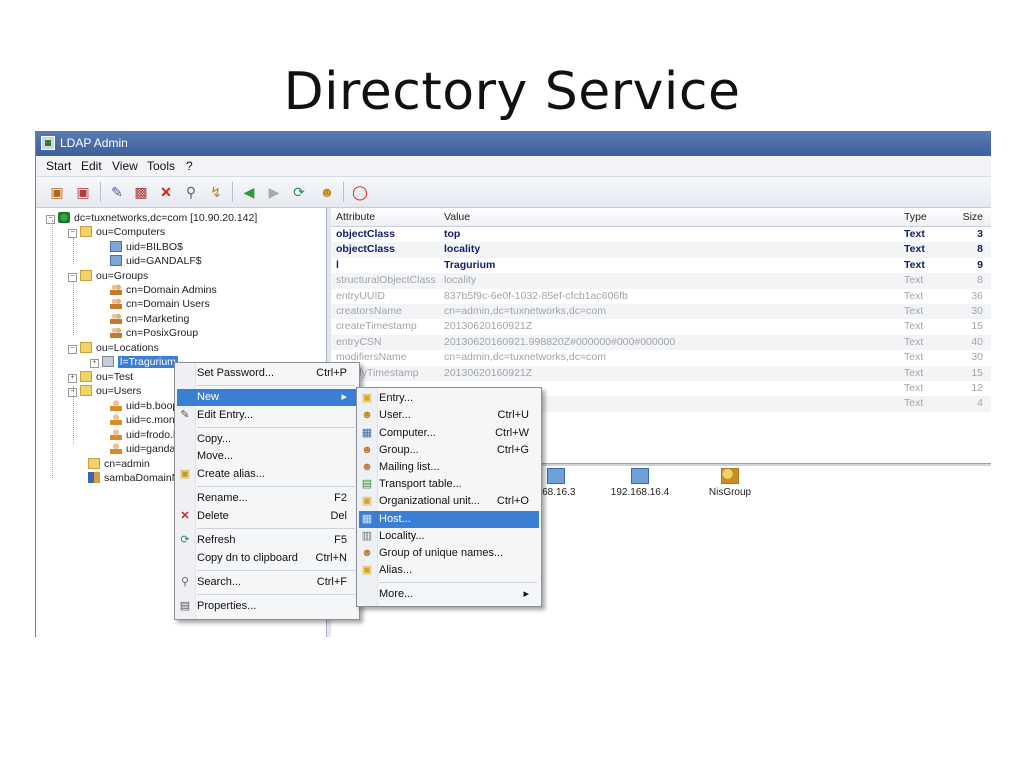 Image resolution: width=1024 pixels, height=768 pixels. Describe the element at coordinates (730, 483) in the screenshot. I see `nisgroup-item: NisGroup` at that location.